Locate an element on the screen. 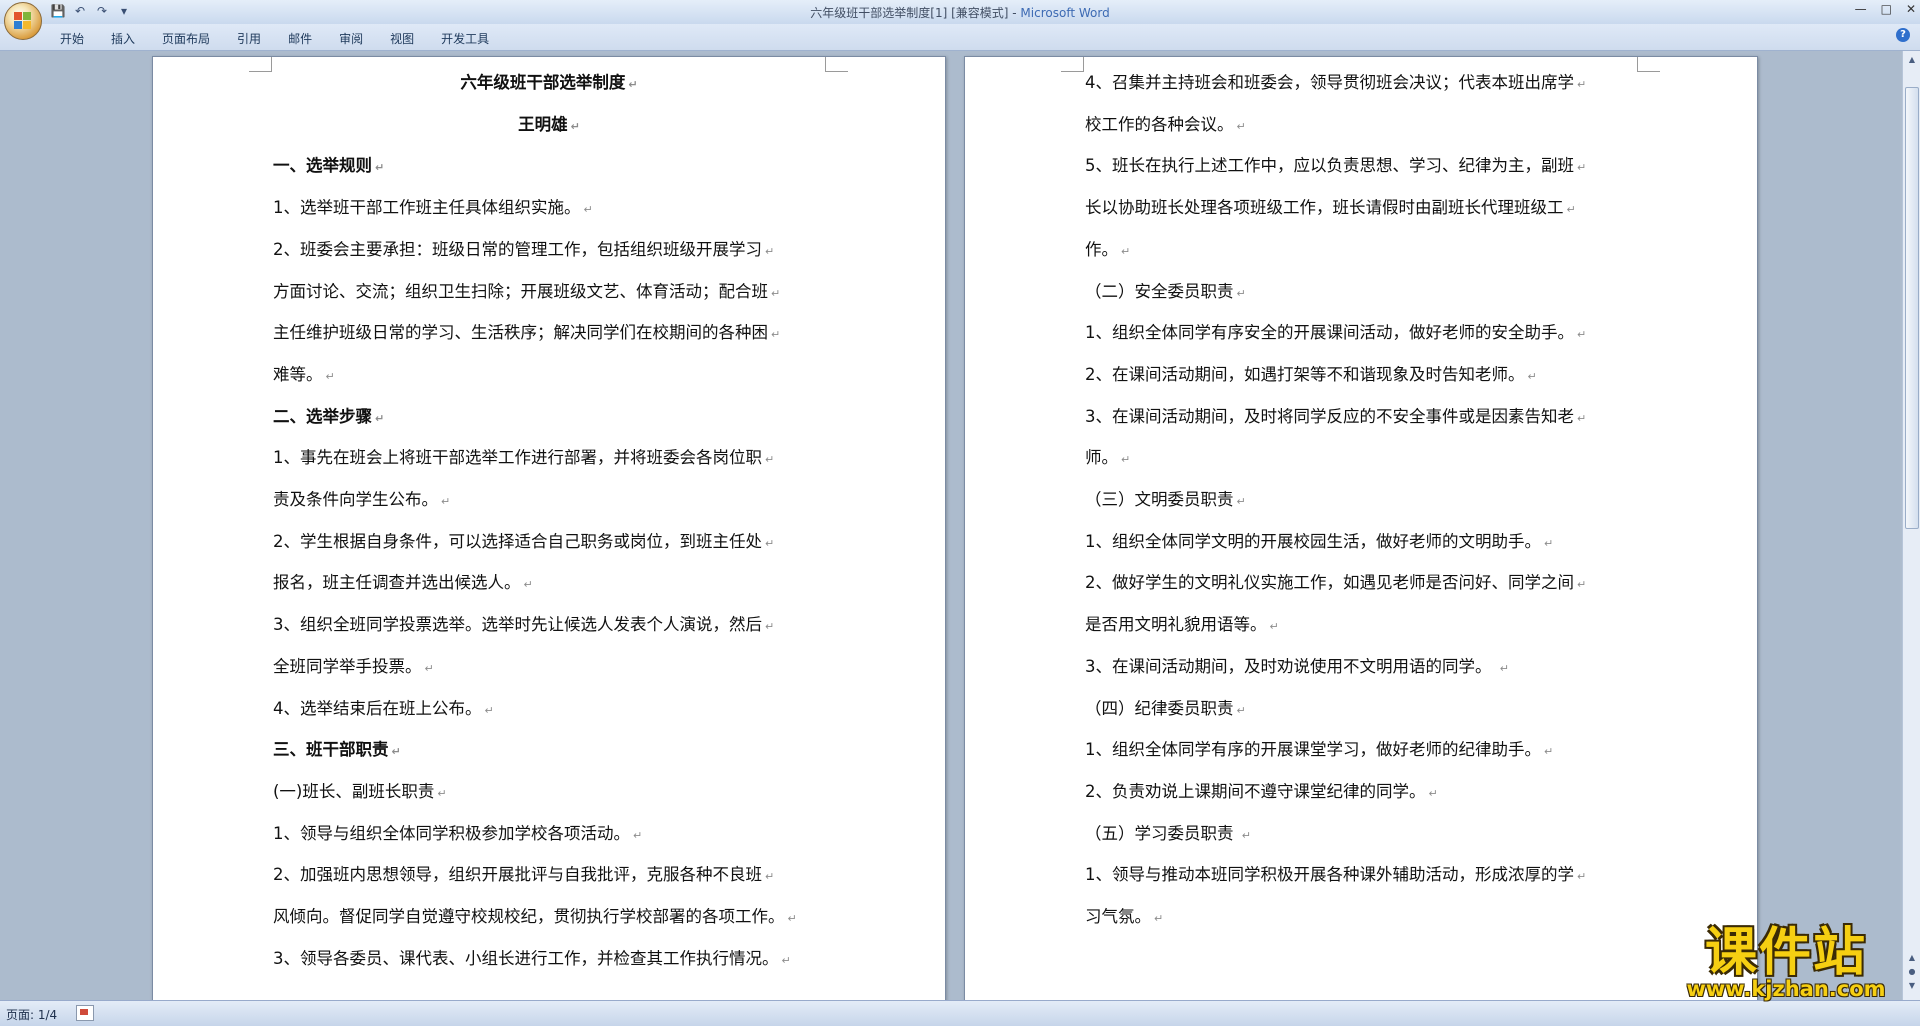 The width and height of the screenshot is (1920, 1026). line-text: 1、领导与推动本班同学积极开展各种课外辅助活动，形成浓厚的学 is located at coordinates (1329, 875).